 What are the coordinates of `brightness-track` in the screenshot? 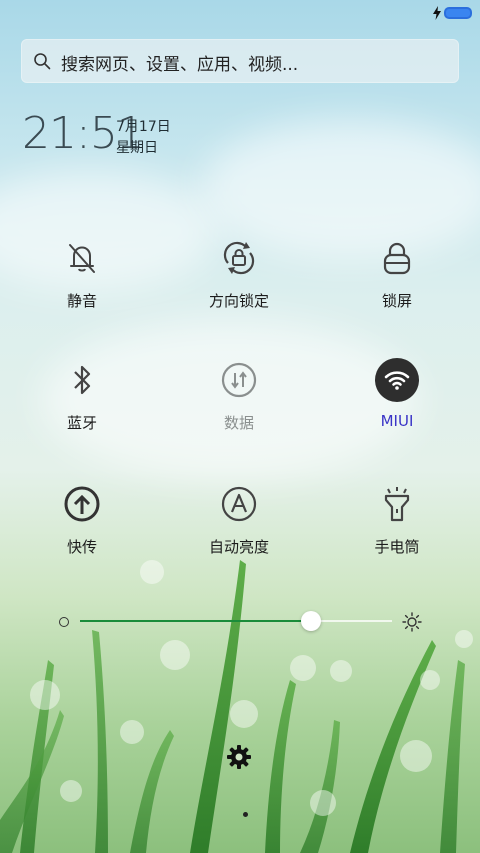 It's located at (236, 621).